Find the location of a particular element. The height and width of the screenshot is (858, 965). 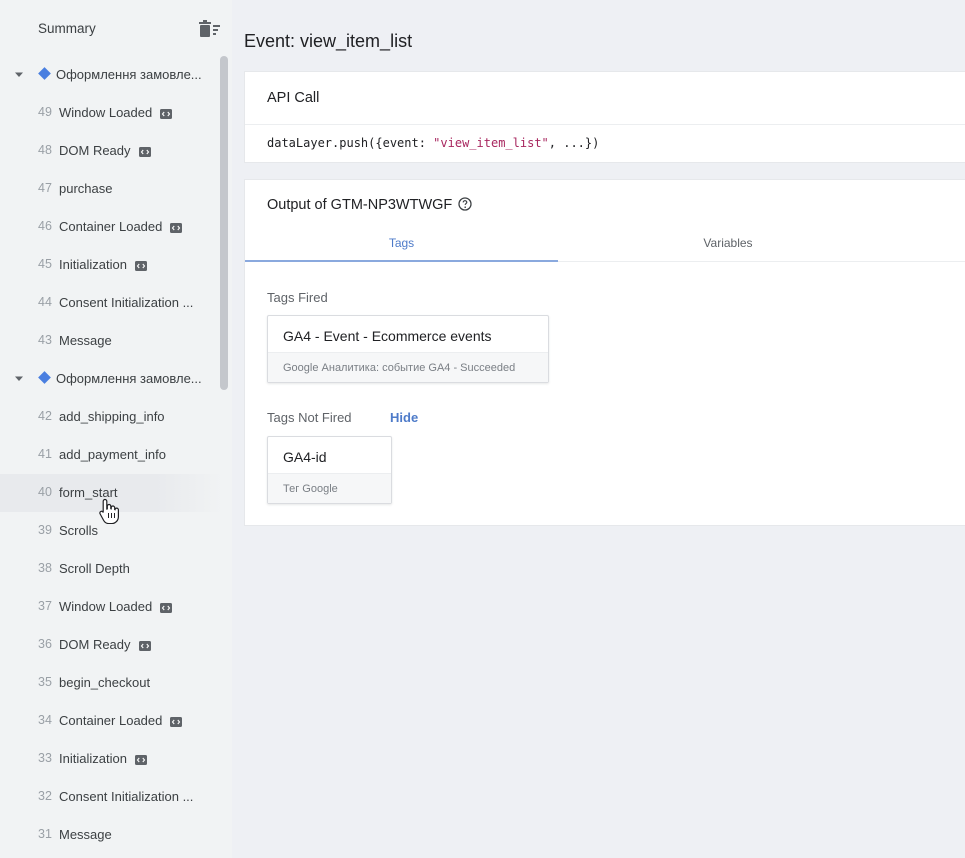

event-item: 43 Message is located at coordinates (111, 341).